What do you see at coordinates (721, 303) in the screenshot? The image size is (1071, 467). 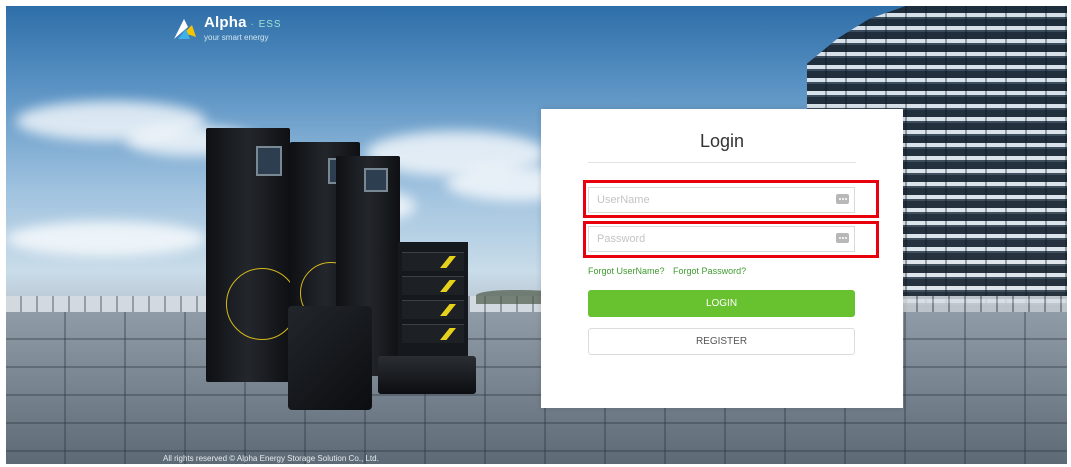 I see `login-button: LOGIN` at bounding box center [721, 303].